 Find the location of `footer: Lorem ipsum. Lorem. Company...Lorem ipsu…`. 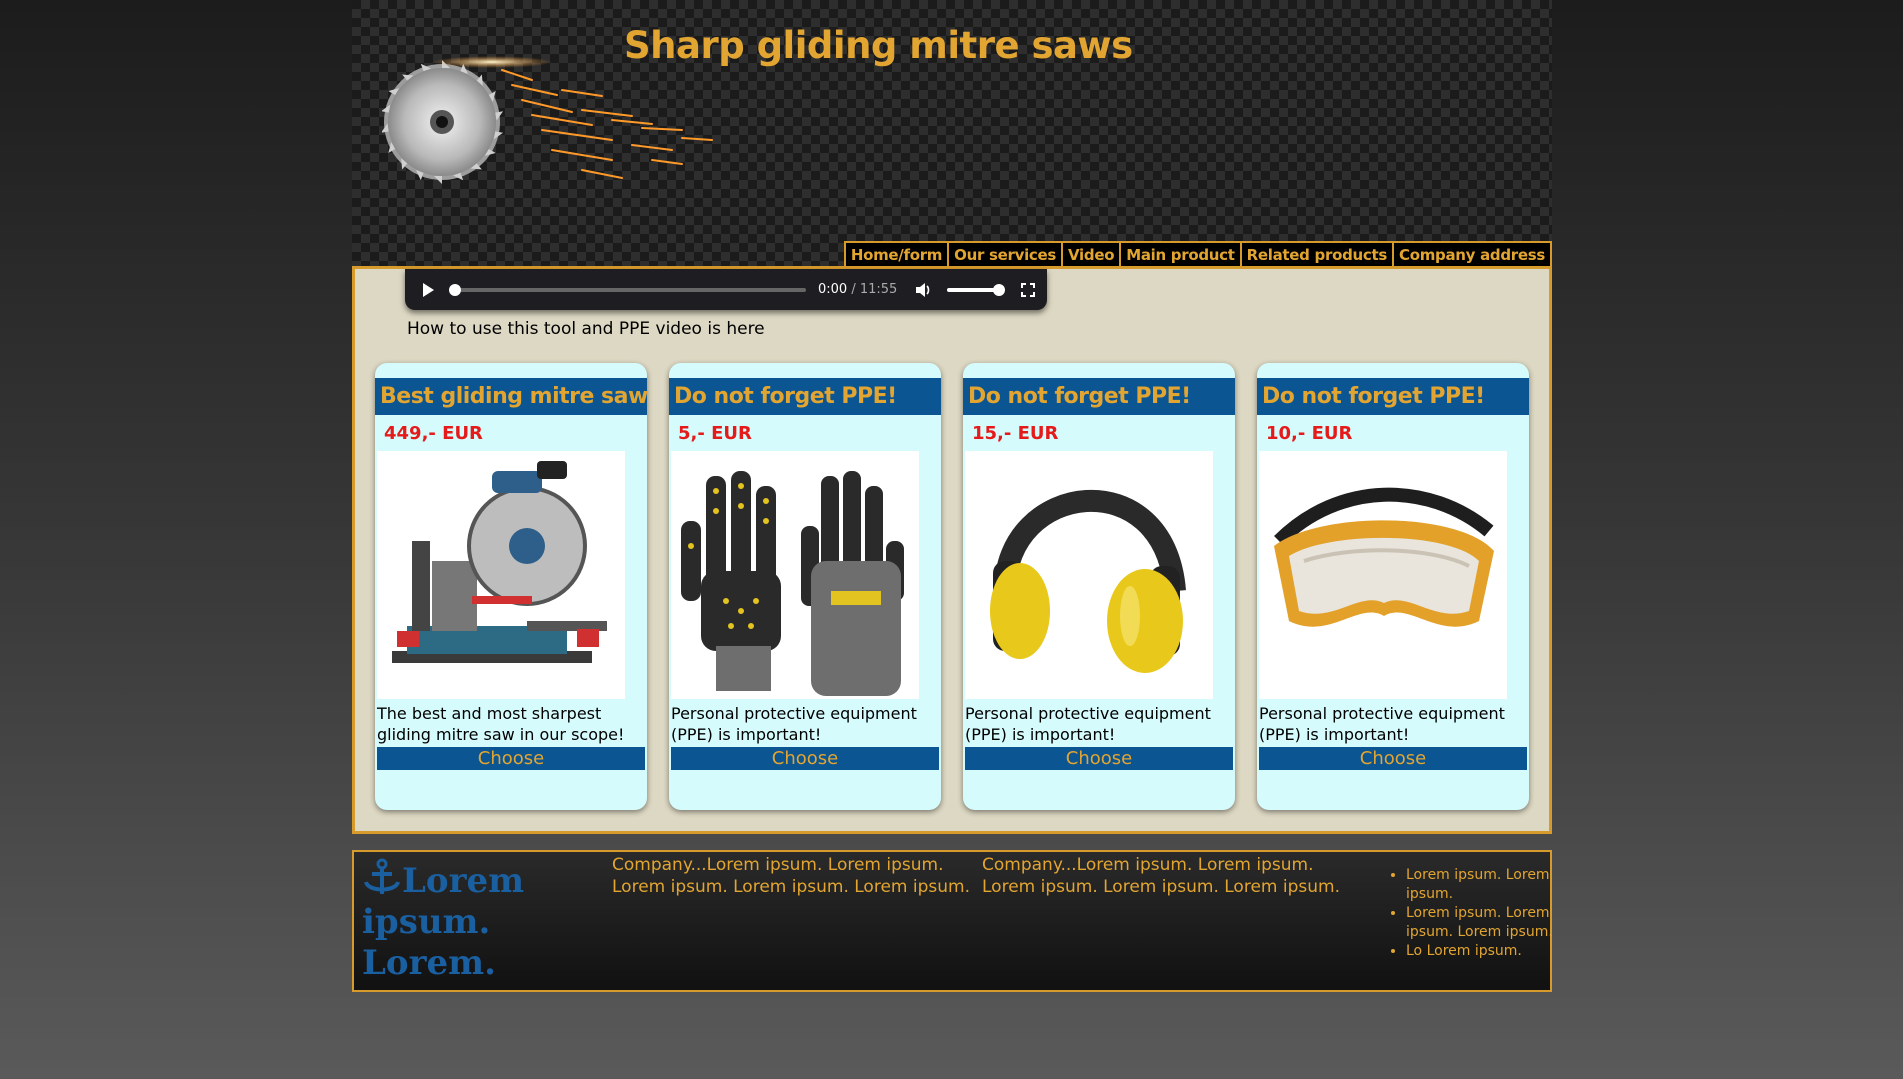

footer: Lorem ipsum. Lorem. Company...Lorem ipsu… is located at coordinates (952, 921).